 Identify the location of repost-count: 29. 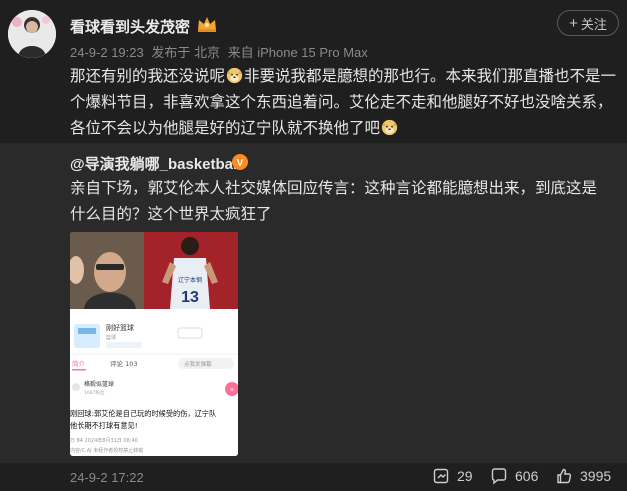
(465, 476).